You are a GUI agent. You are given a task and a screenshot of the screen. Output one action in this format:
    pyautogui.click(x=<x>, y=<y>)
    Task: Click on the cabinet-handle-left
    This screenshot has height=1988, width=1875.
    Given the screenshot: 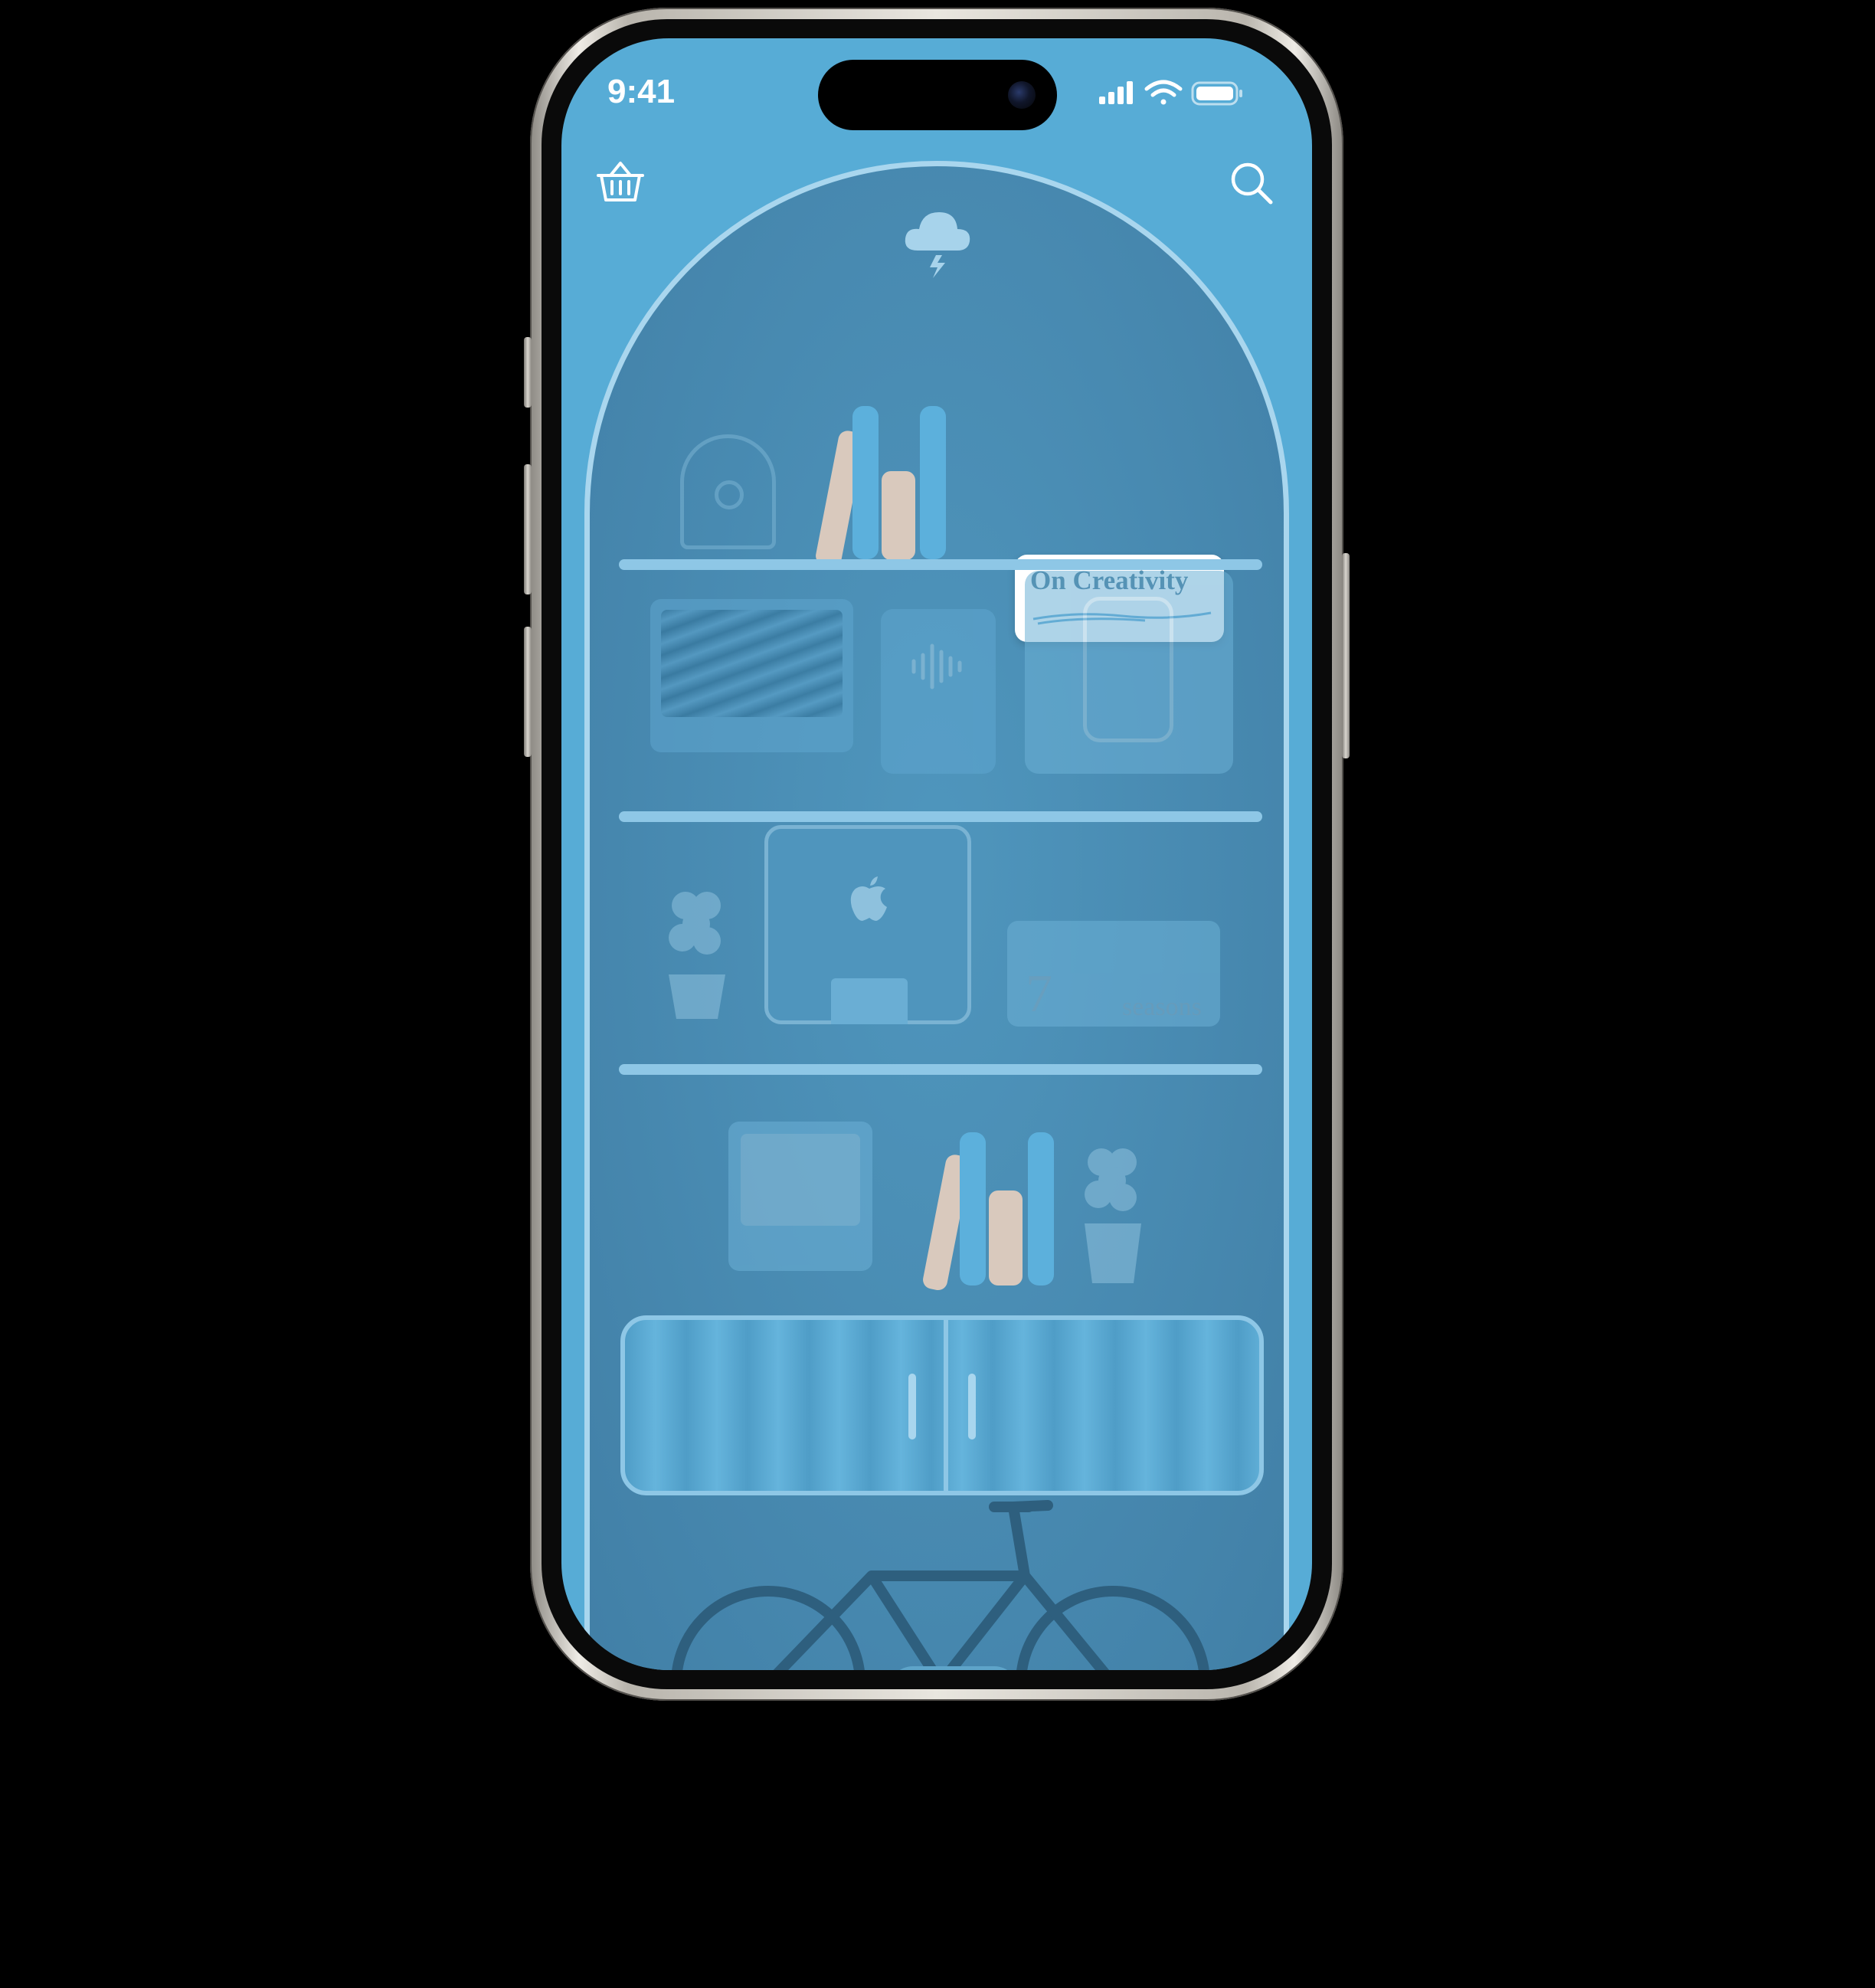 What is the action you would take?
    pyautogui.click(x=912, y=1407)
    